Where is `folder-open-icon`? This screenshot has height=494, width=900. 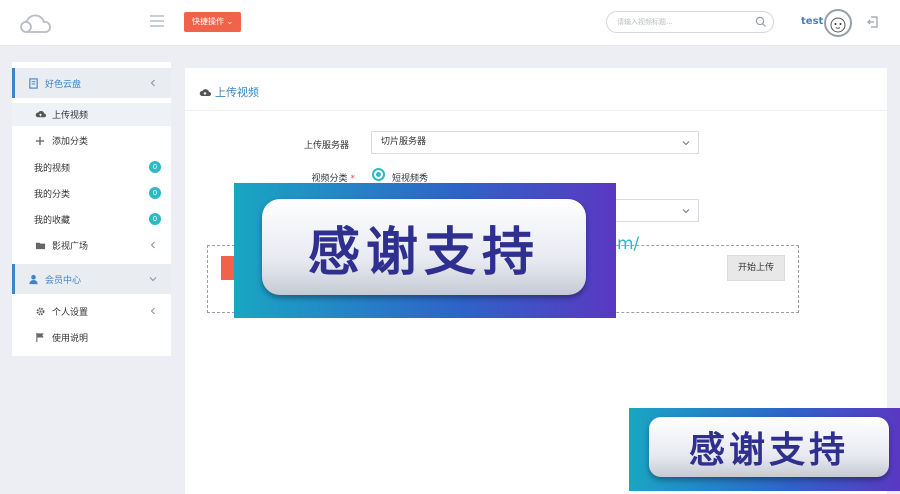 folder-open-icon is located at coordinates (40, 245).